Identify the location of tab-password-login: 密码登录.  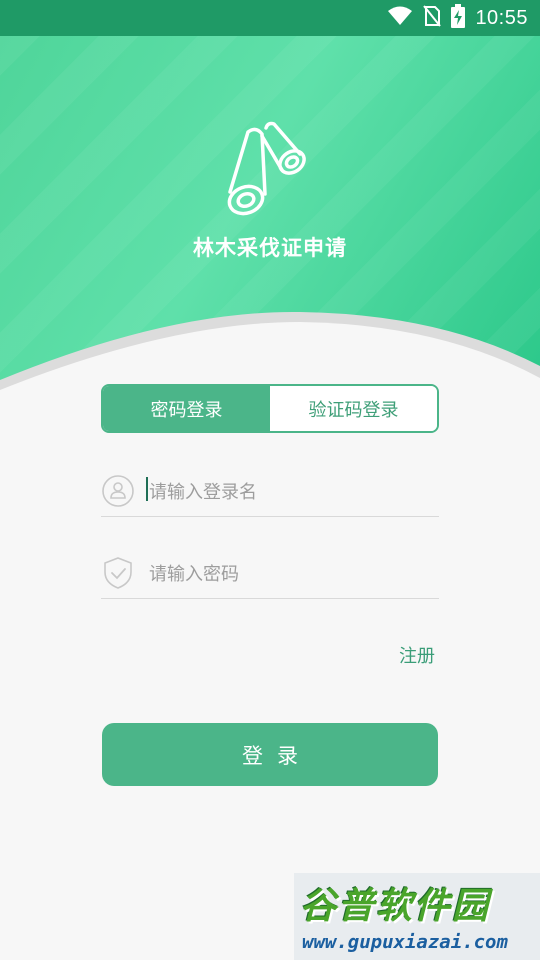
(186, 408).